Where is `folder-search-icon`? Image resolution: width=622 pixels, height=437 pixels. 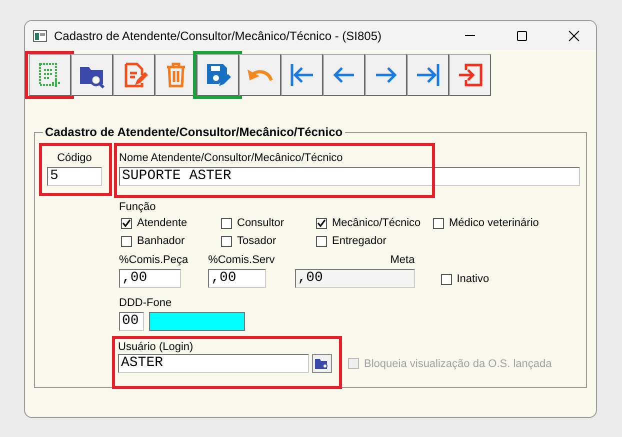
folder-search-icon is located at coordinates (322, 364).